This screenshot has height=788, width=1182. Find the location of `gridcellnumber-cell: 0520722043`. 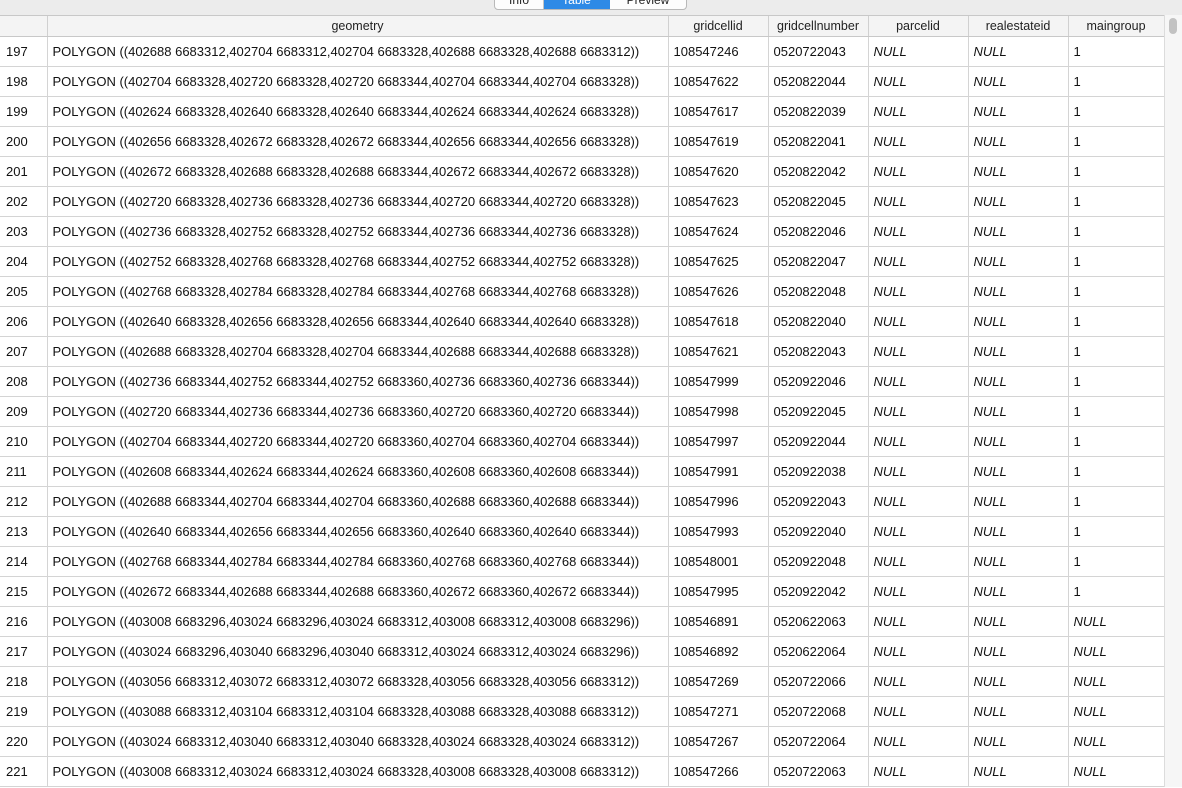

gridcellnumber-cell: 0520722043 is located at coordinates (818, 51).